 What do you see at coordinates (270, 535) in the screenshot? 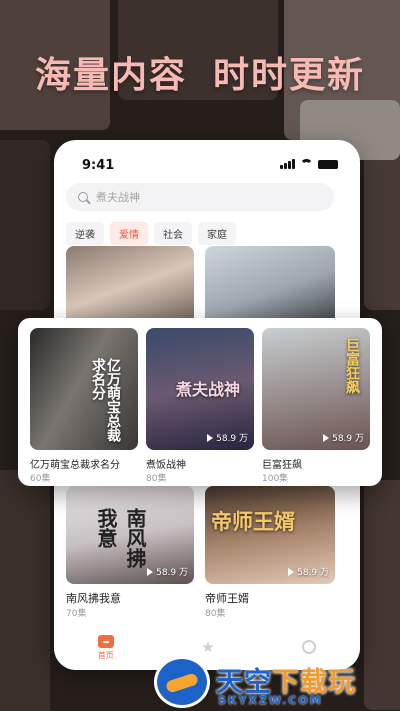
I see `drama-card: 帝师王婿 58.9 万` at bounding box center [270, 535].